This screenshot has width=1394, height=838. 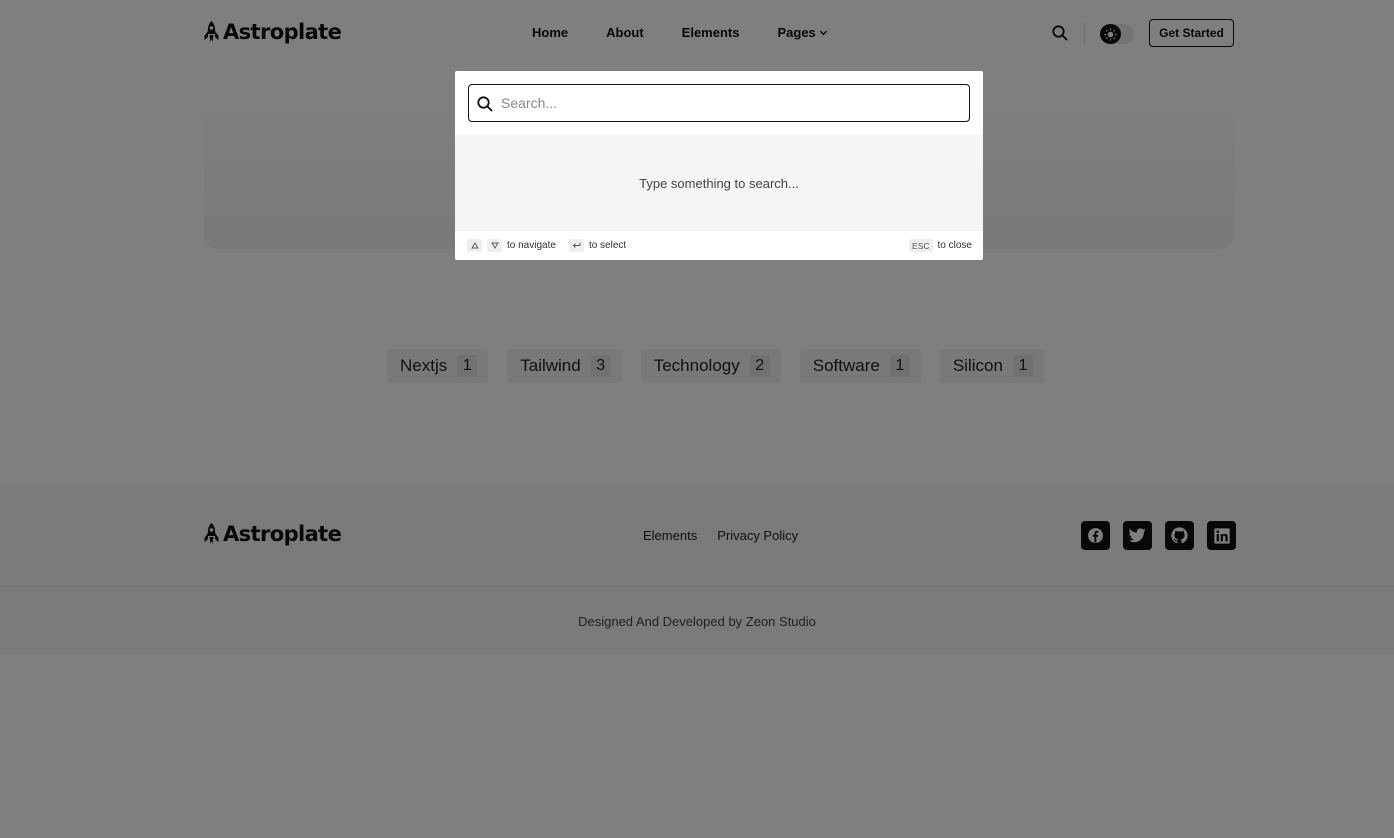 What do you see at coordinates (531, 245) in the screenshot?
I see `hint-navigate: to navigate` at bounding box center [531, 245].